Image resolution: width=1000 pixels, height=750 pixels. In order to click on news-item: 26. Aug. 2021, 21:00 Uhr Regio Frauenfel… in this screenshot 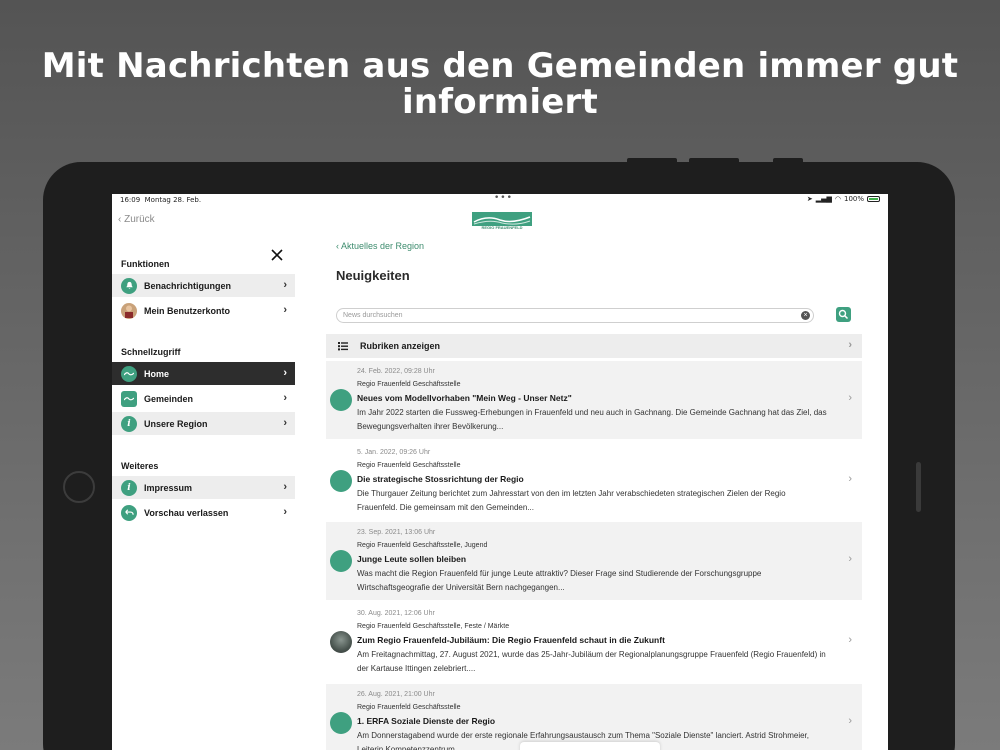, I will do `click(594, 717)`.